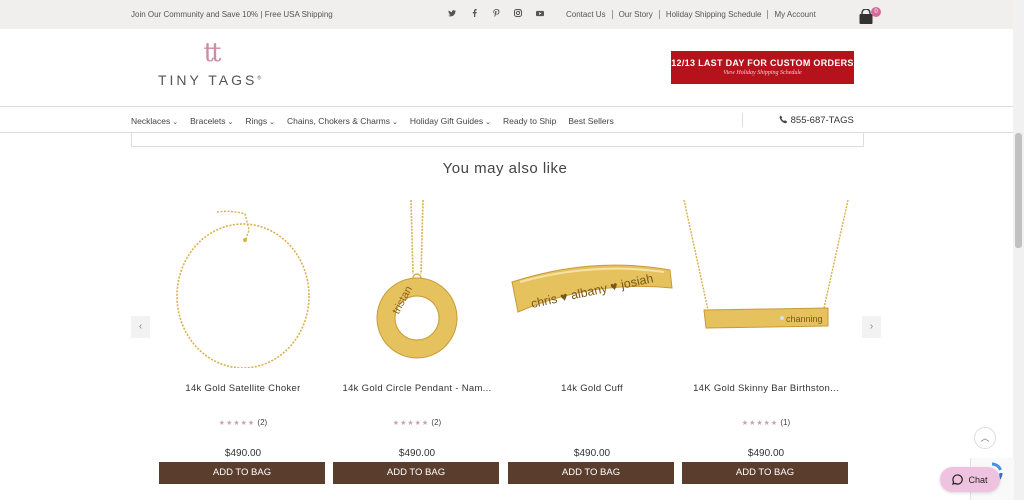  I want to click on site-logo: tt TINY TAGS®, so click(211, 66).